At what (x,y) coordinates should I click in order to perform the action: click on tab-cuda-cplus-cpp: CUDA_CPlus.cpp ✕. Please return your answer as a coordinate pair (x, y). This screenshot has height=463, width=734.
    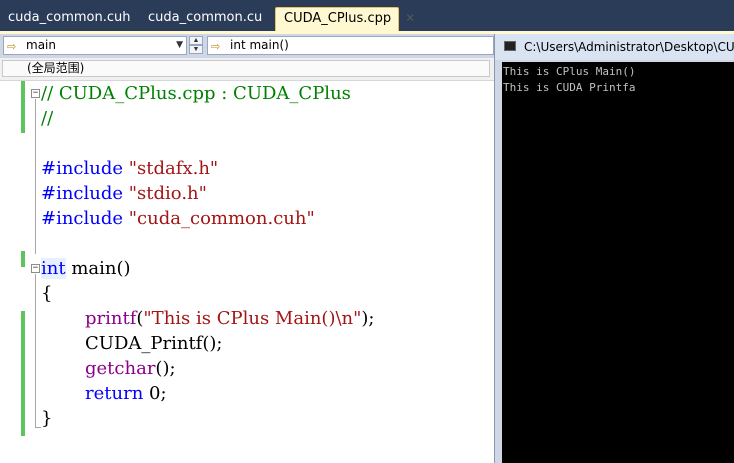
    Looking at the image, I should click on (345, 19).